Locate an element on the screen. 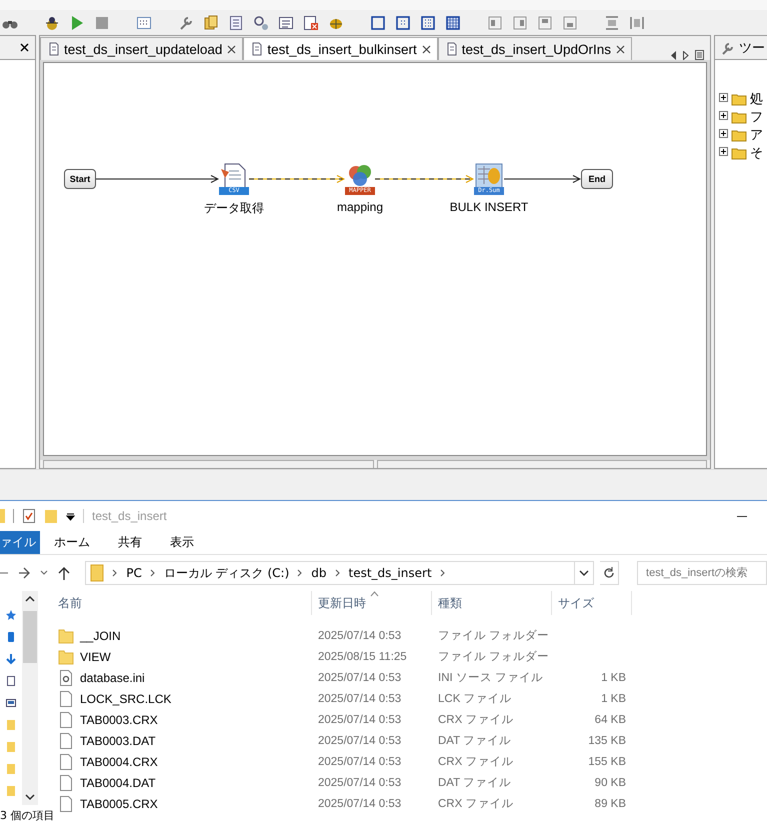 The image size is (767, 823). search-field: test_ds_insertの検索 is located at coordinates (702, 573).